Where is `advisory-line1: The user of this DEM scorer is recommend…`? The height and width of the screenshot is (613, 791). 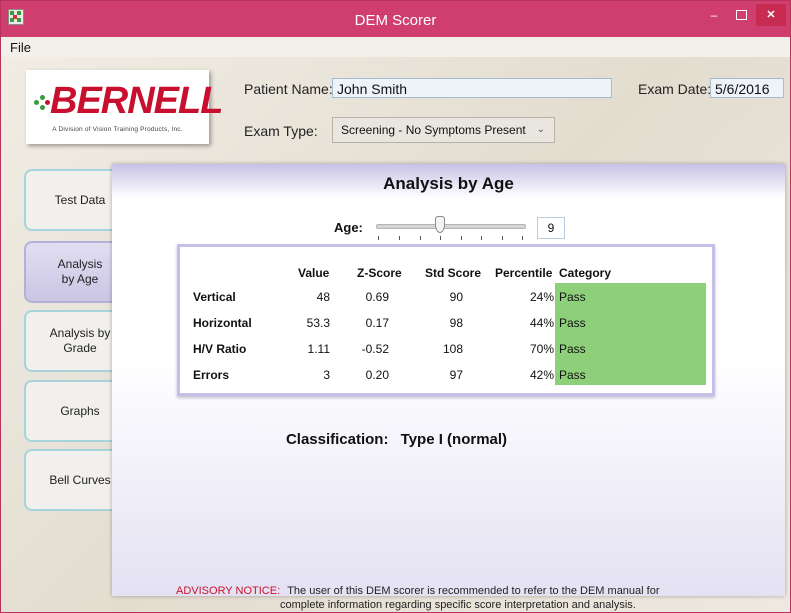 advisory-line1: The user of this DEM scorer is recommend… is located at coordinates (473, 591).